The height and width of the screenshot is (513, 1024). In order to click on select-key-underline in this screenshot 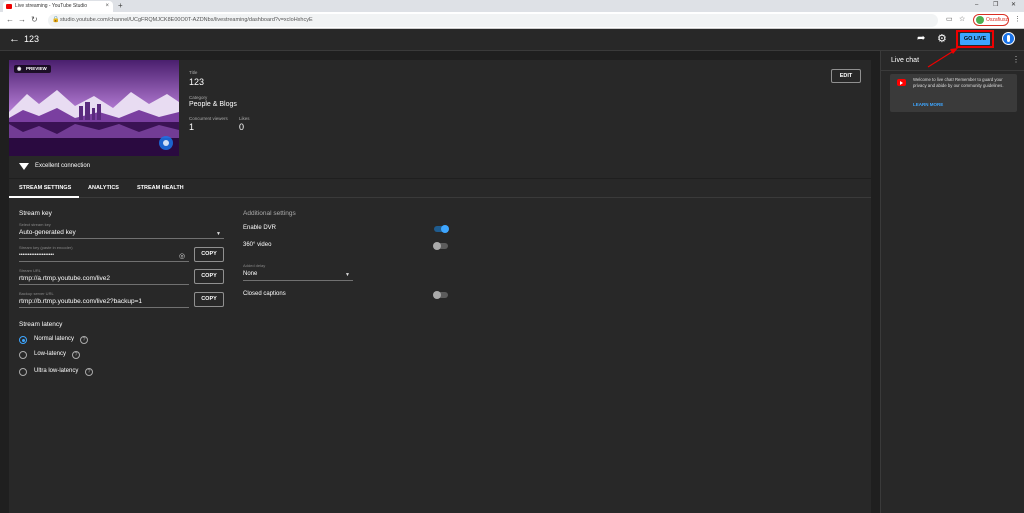, I will do `click(121, 238)`.